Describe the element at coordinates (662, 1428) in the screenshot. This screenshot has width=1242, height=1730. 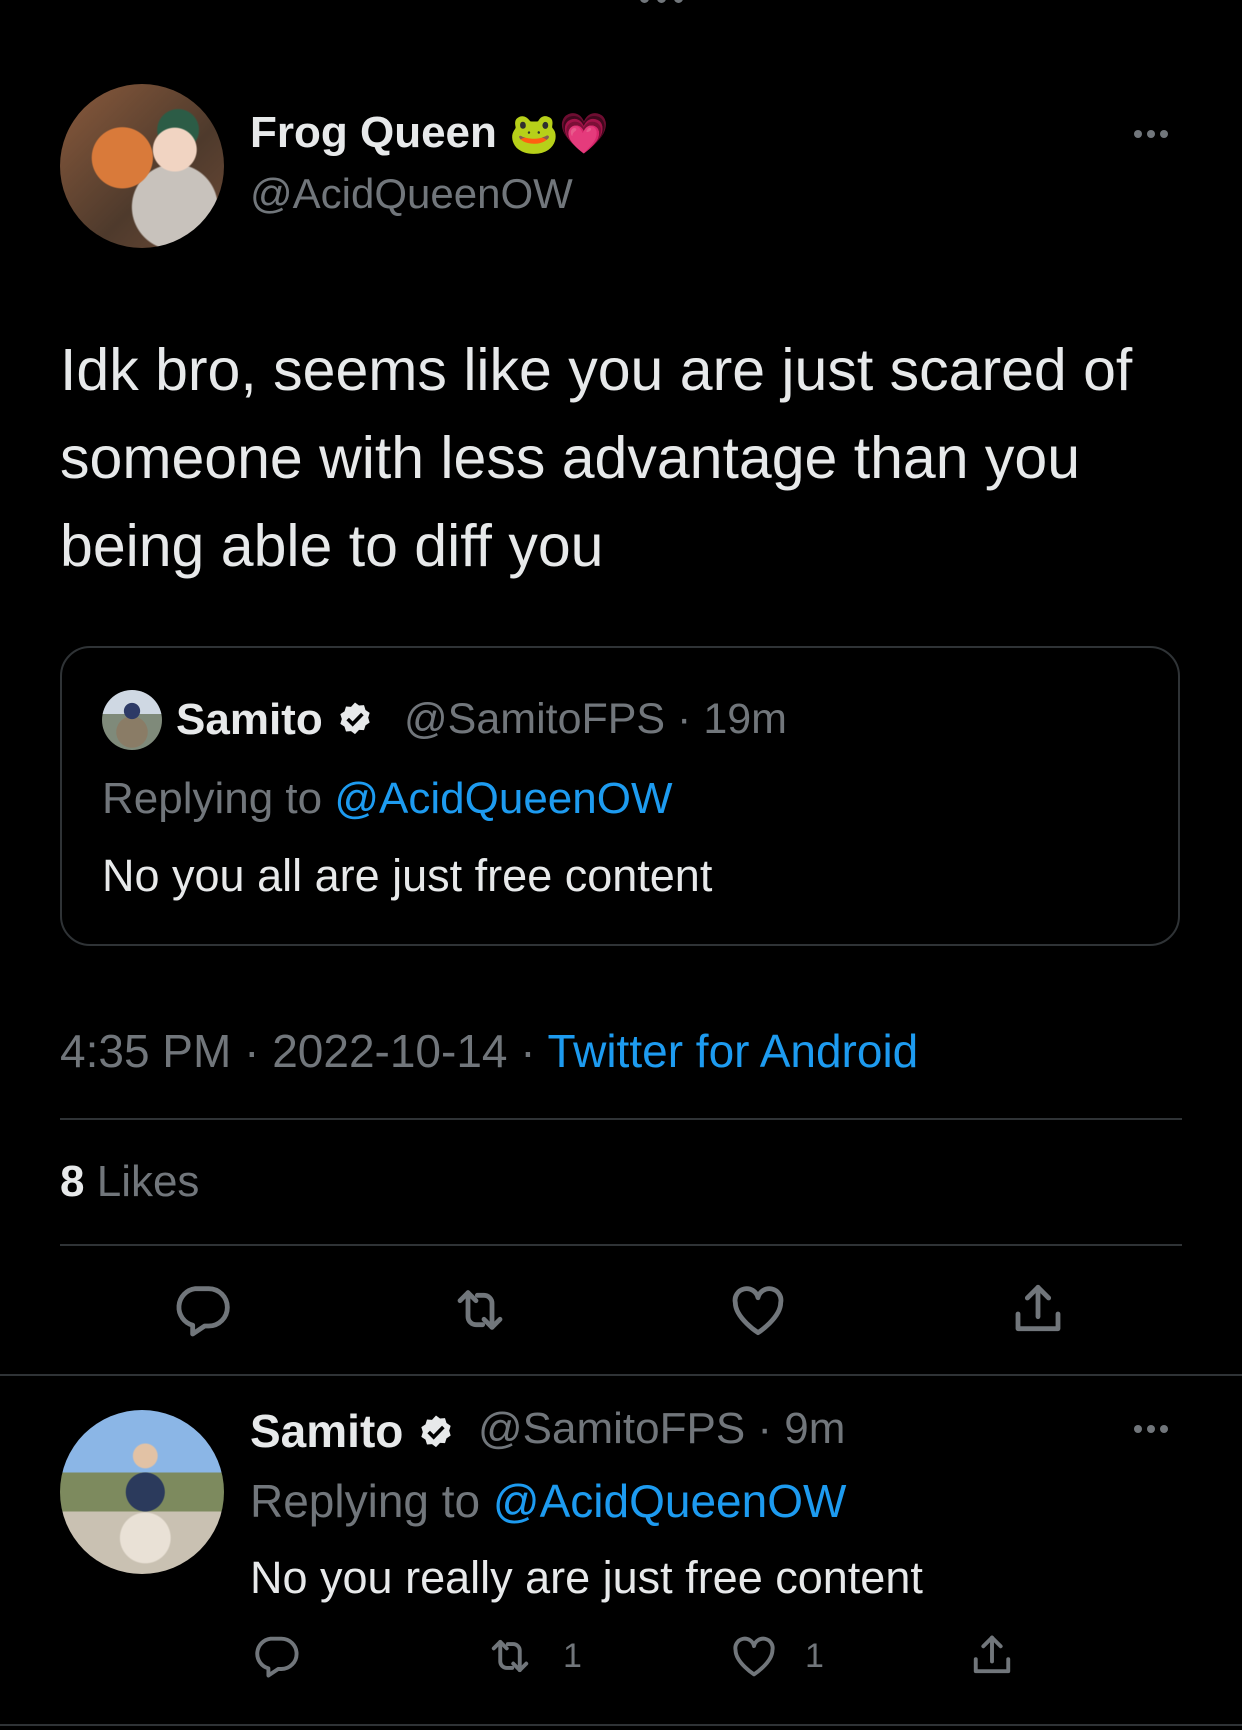
I see `reply-handle-time: @SamitoFPS · 9m` at that location.